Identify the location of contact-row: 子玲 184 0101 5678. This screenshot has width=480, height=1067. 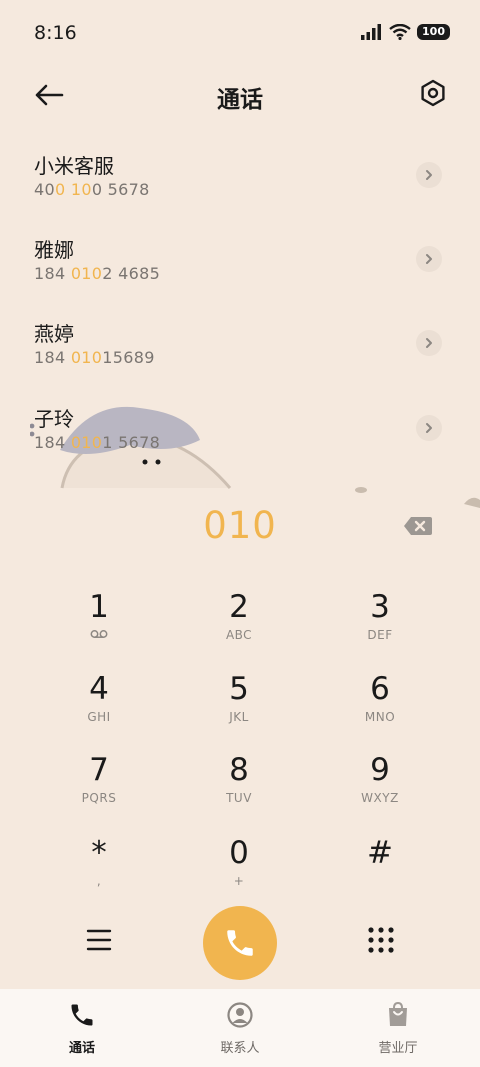
(240, 429).